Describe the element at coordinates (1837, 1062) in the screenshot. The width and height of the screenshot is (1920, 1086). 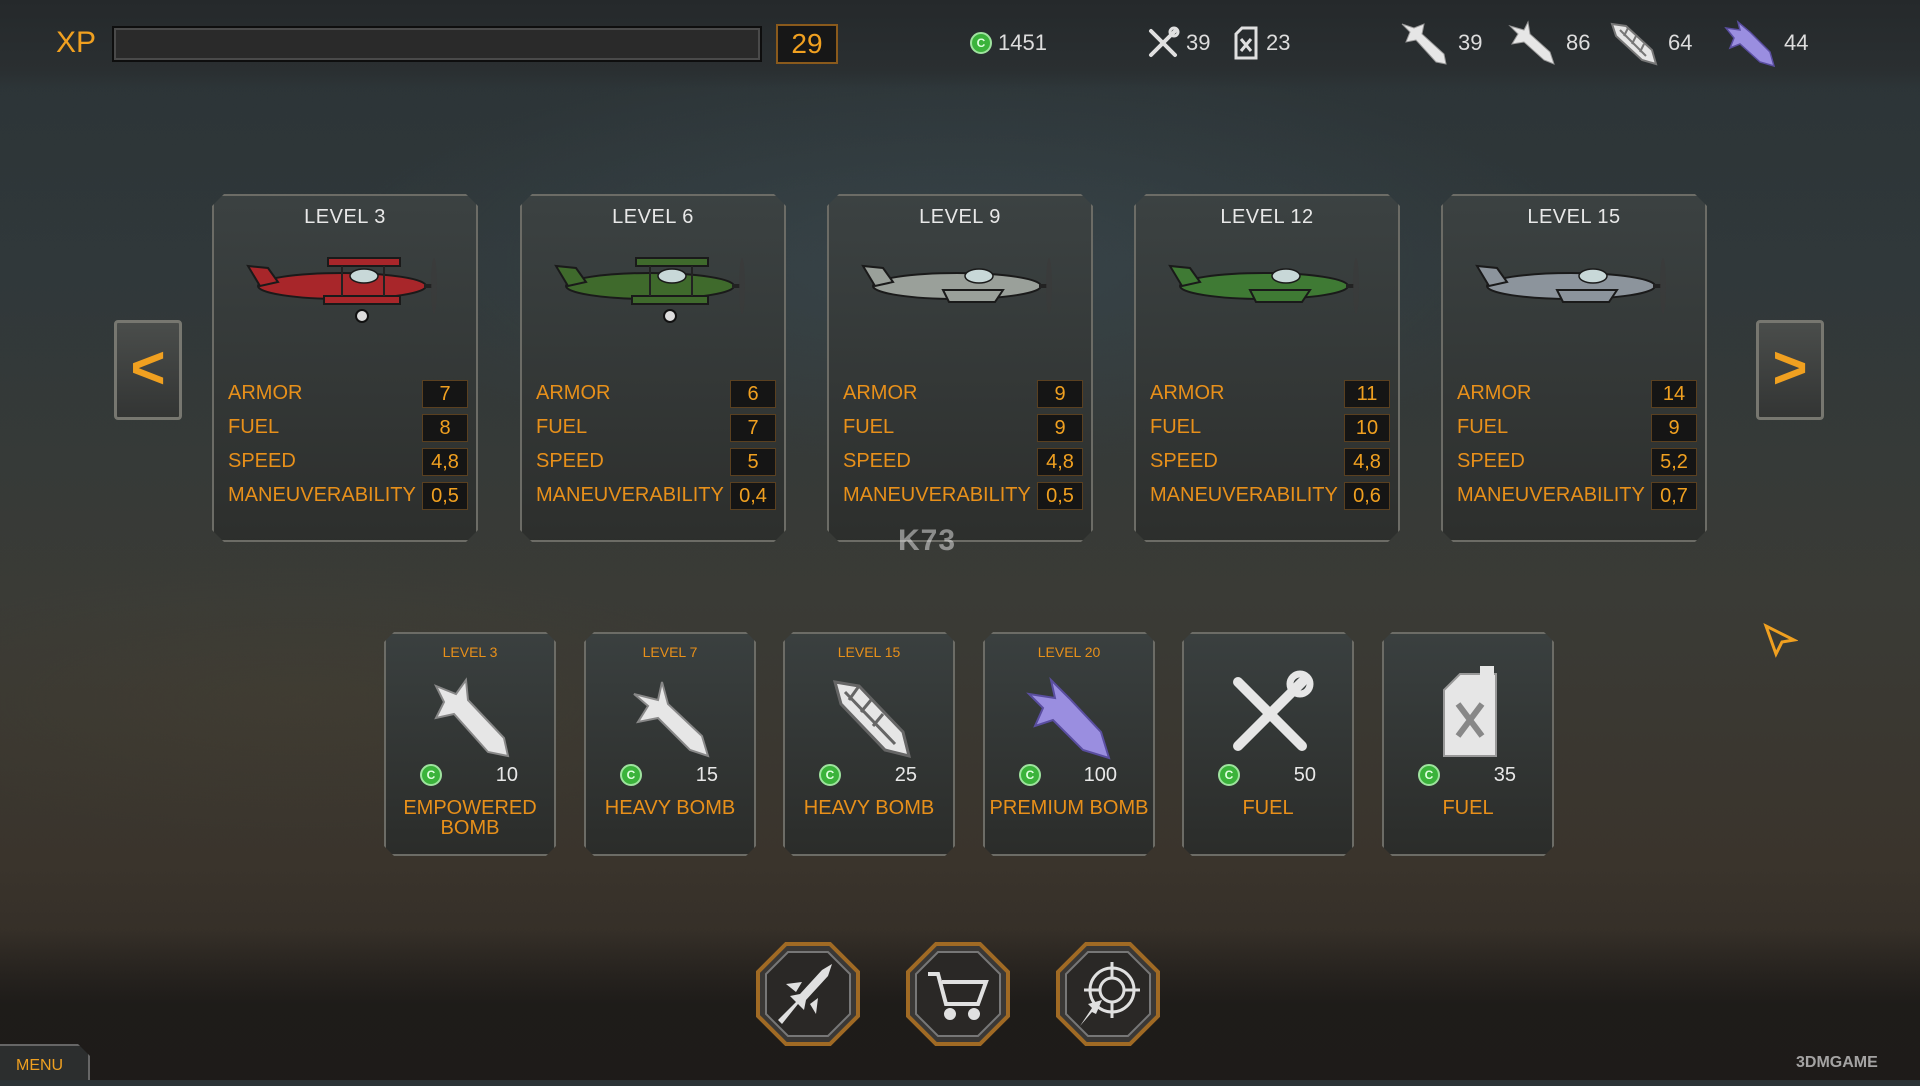
I see `watermark-corner: 3DMGAME` at that location.